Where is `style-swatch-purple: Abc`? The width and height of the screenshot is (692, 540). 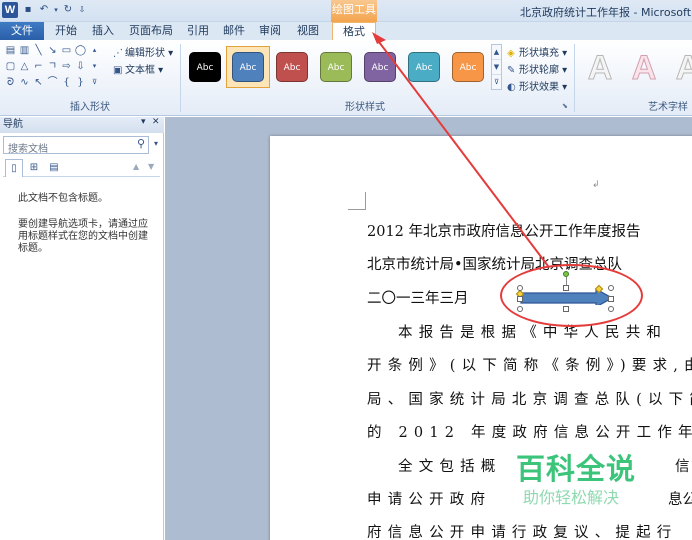
style-swatch-purple: Abc is located at coordinates (380, 67).